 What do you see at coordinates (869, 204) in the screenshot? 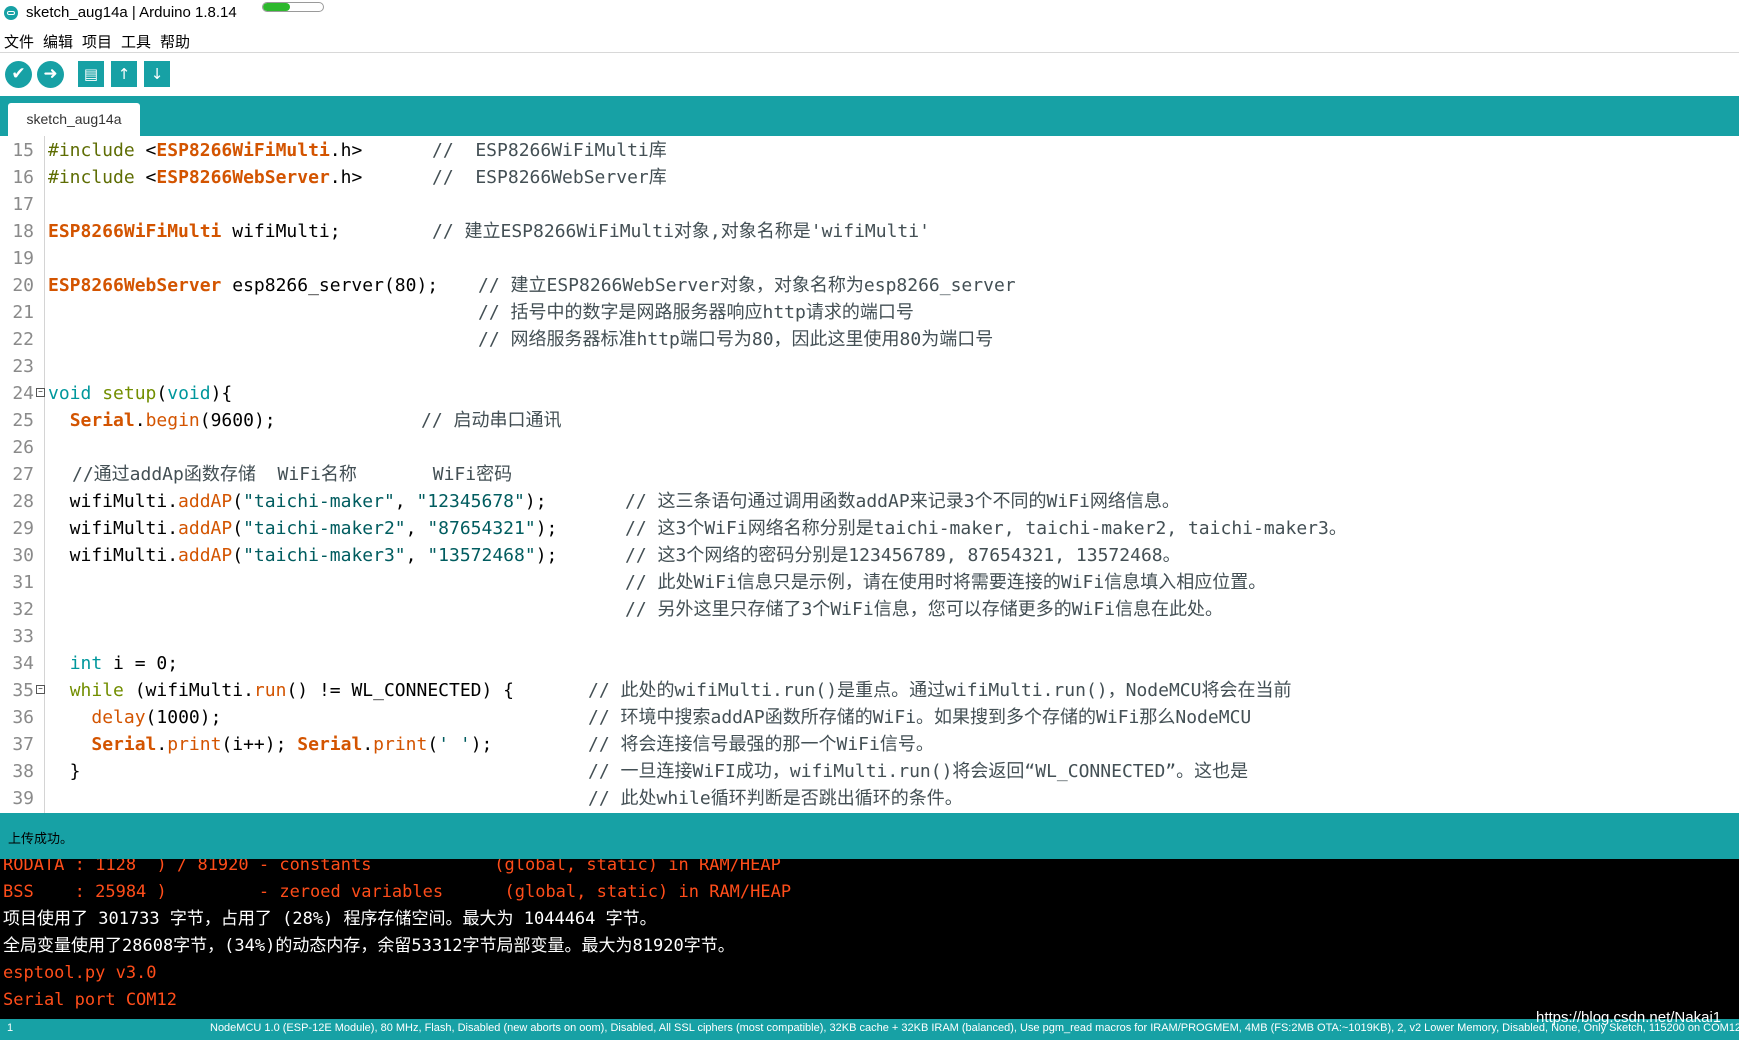
I see `code-line: 17` at bounding box center [869, 204].